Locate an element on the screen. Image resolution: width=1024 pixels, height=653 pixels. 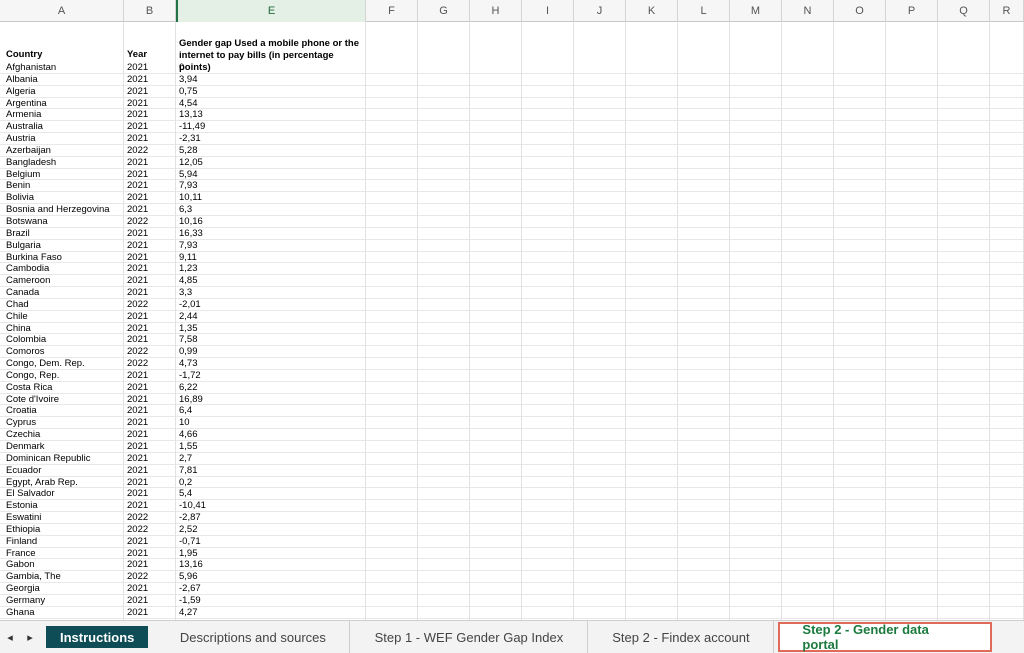
cell-country: Argentina is located at coordinates (64, 104).